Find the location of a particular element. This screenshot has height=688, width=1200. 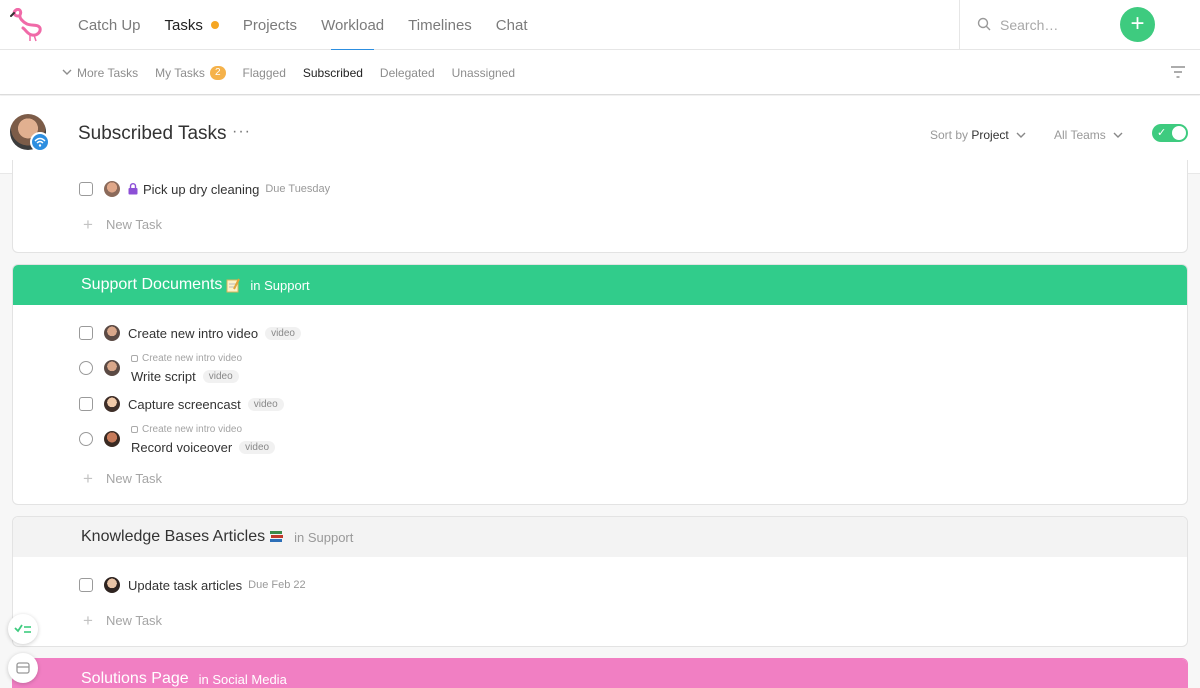

task-name: Update task articles is located at coordinates (185, 585).